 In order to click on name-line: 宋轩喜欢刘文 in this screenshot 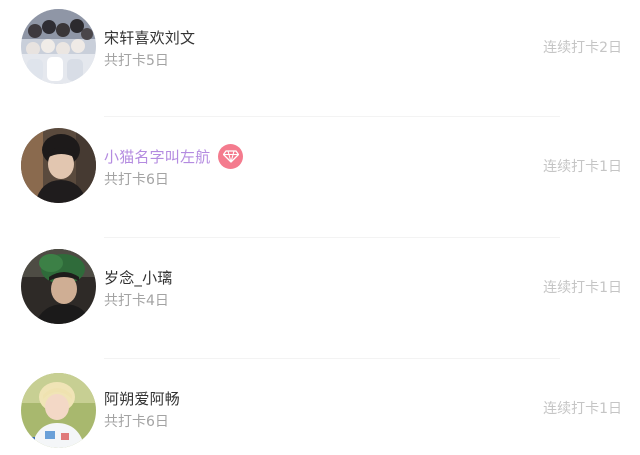, I will do `click(149, 37)`.